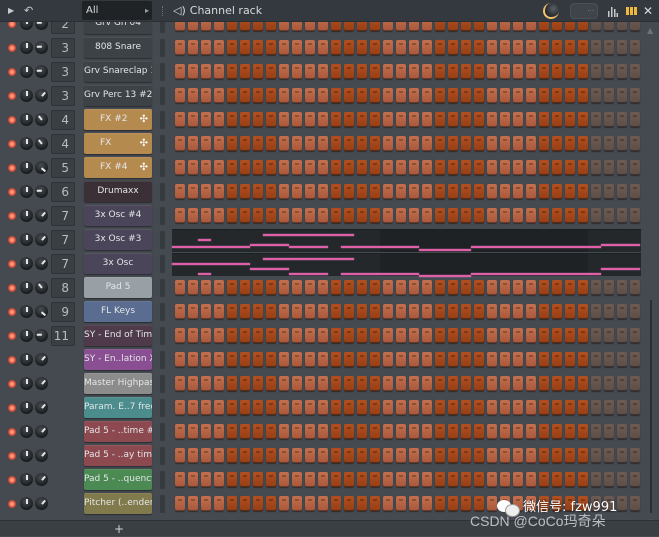 The height and width of the screenshot is (537, 659). What do you see at coordinates (650, 30) in the screenshot?
I see `scroll-up-arrow-icon: ▲` at bounding box center [650, 30].